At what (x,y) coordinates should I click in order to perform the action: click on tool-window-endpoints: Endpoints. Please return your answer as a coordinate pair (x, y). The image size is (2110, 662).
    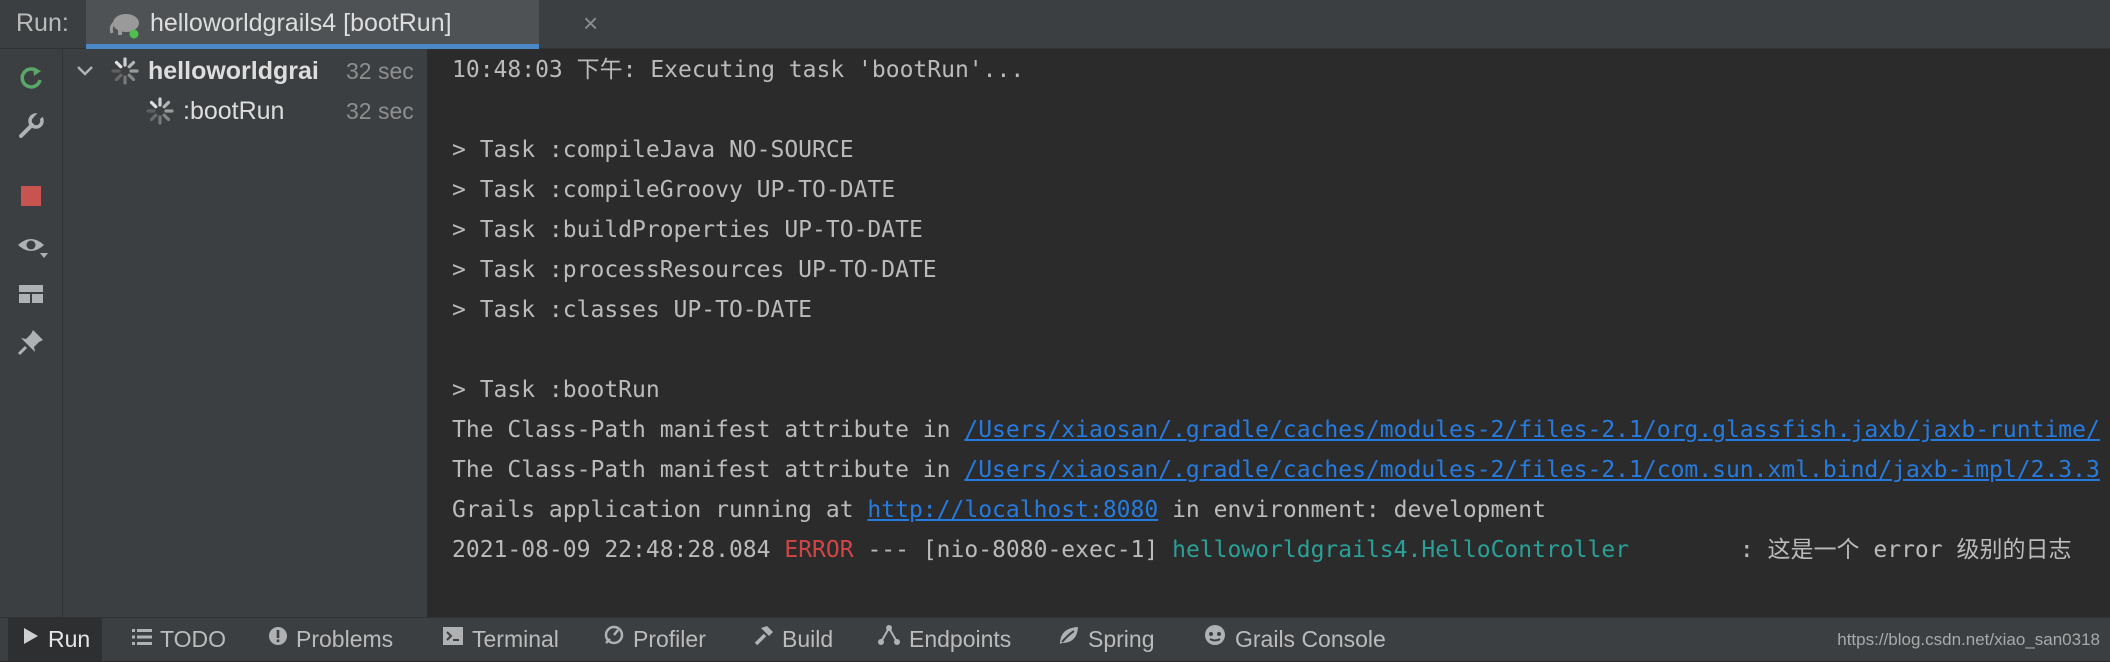
    Looking at the image, I should click on (944, 639).